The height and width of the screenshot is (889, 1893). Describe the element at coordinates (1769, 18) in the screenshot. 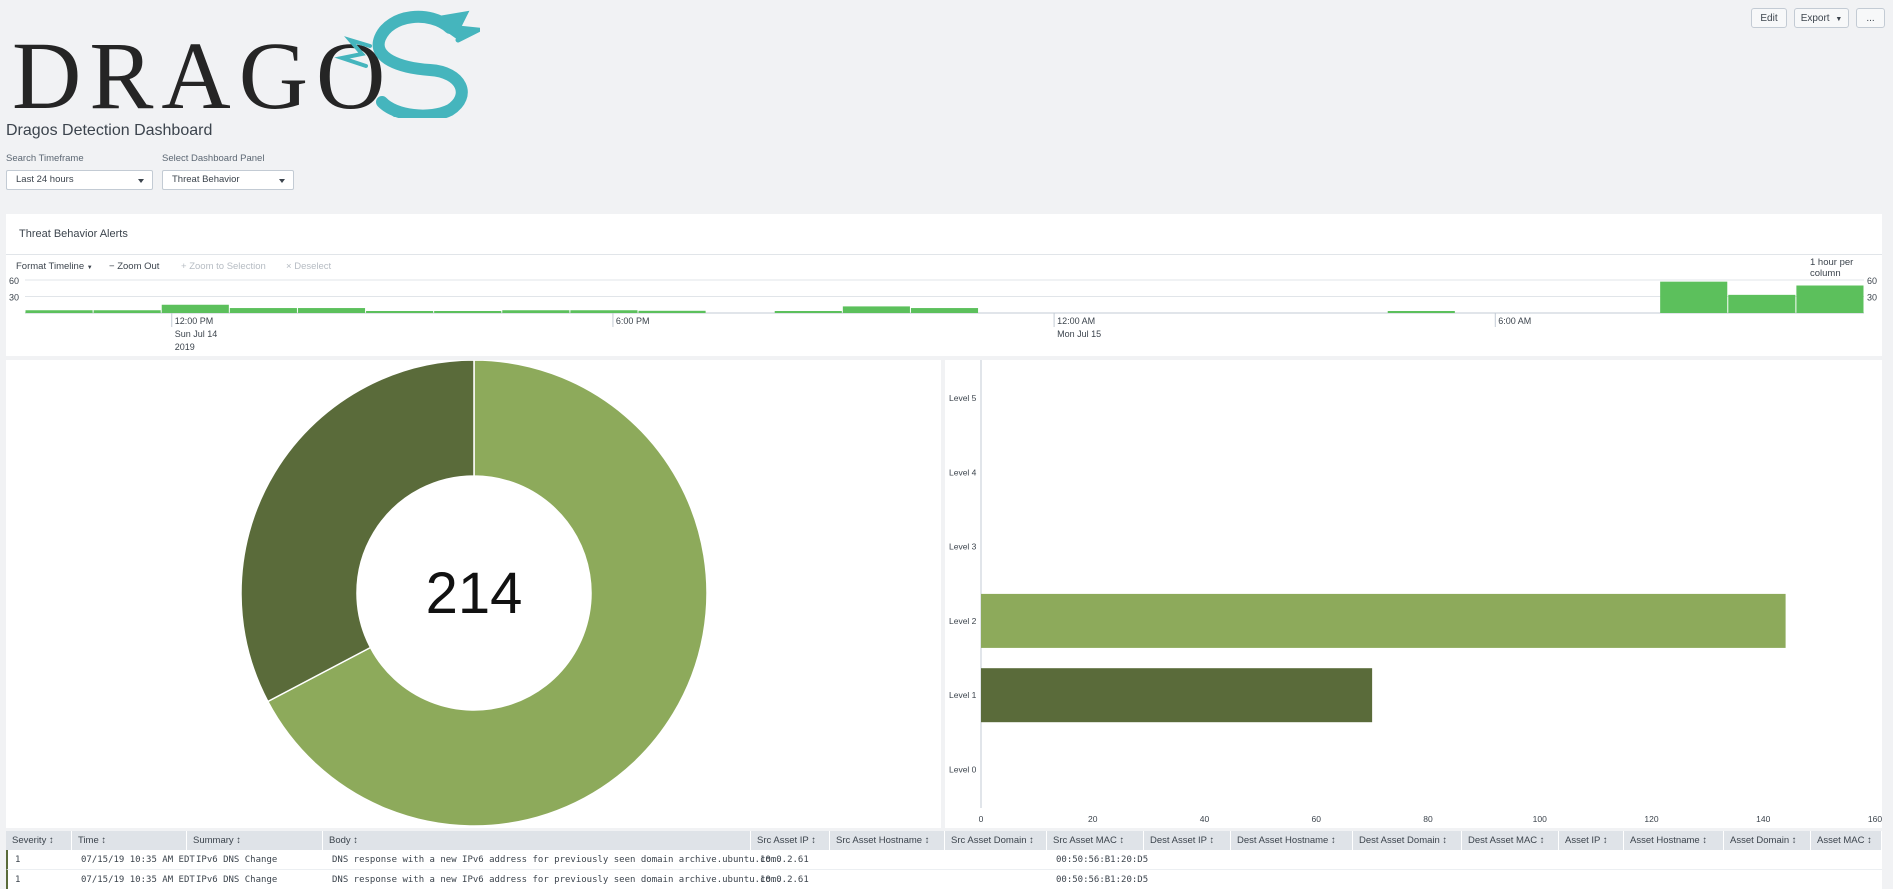

I see `edit-button: Edit` at that location.